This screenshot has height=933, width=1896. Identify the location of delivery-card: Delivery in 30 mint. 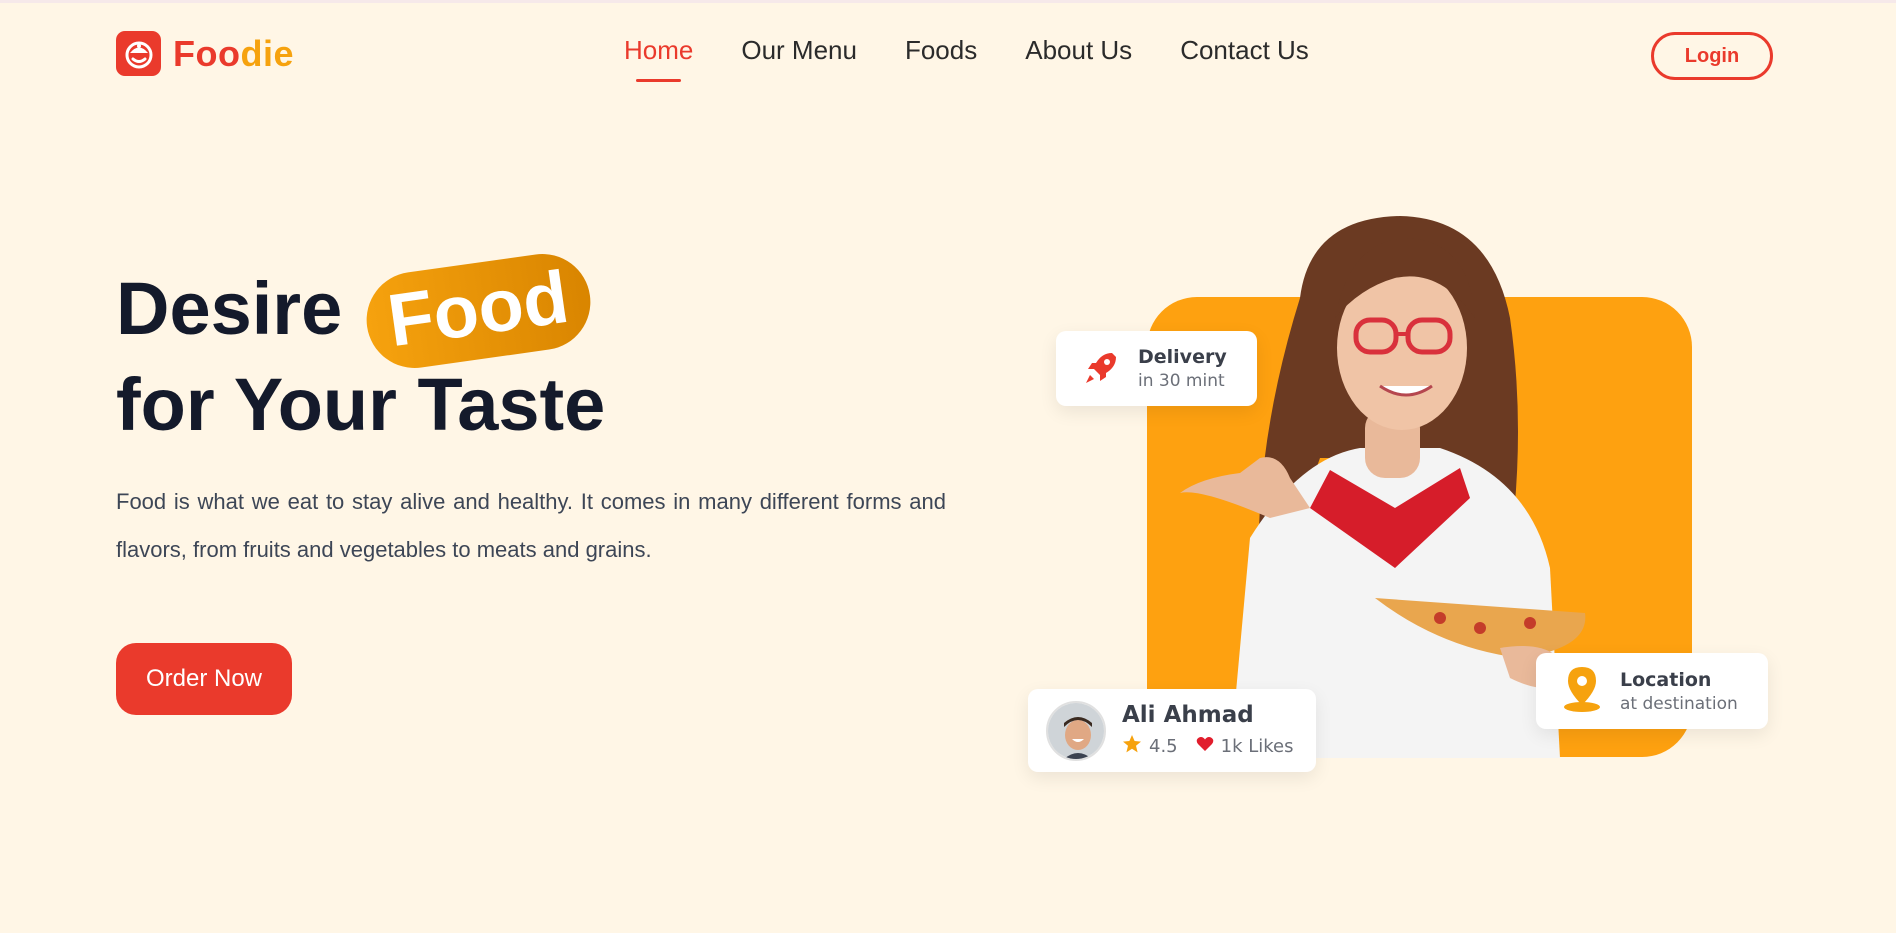
(1156, 368).